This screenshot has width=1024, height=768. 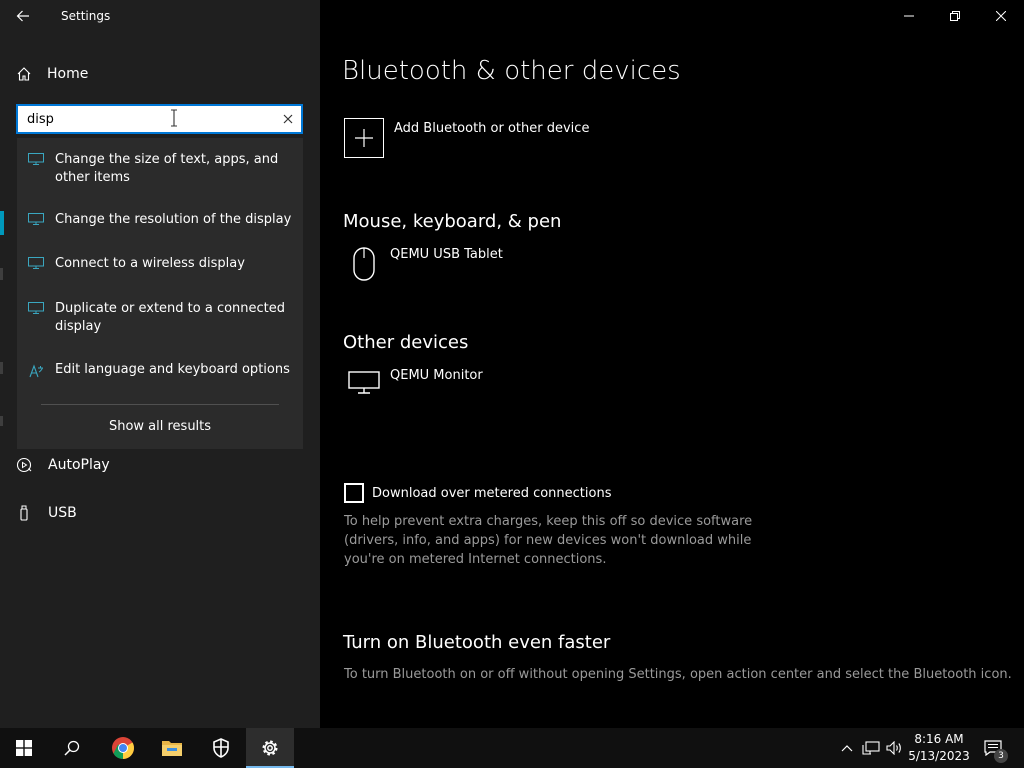 What do you see at coordinates (86, 16) in the screenshot?
I see `app-title: Settings` at bounding box center [86, 16].